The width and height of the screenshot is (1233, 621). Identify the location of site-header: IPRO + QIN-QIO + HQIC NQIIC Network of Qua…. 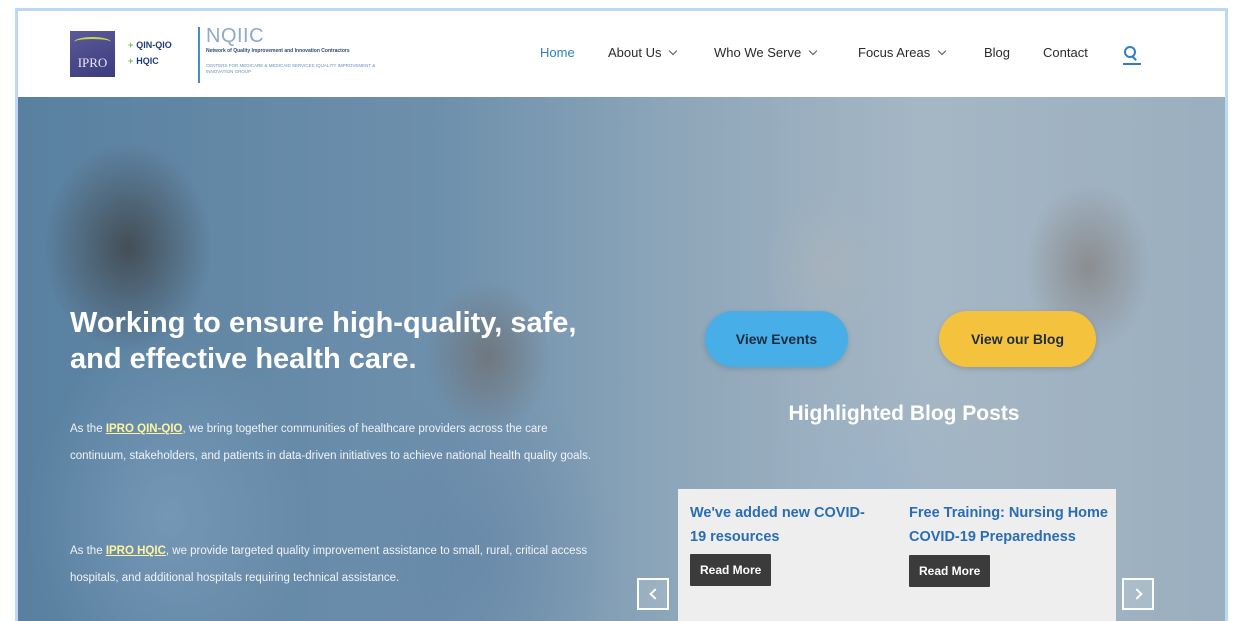
(621, 54).